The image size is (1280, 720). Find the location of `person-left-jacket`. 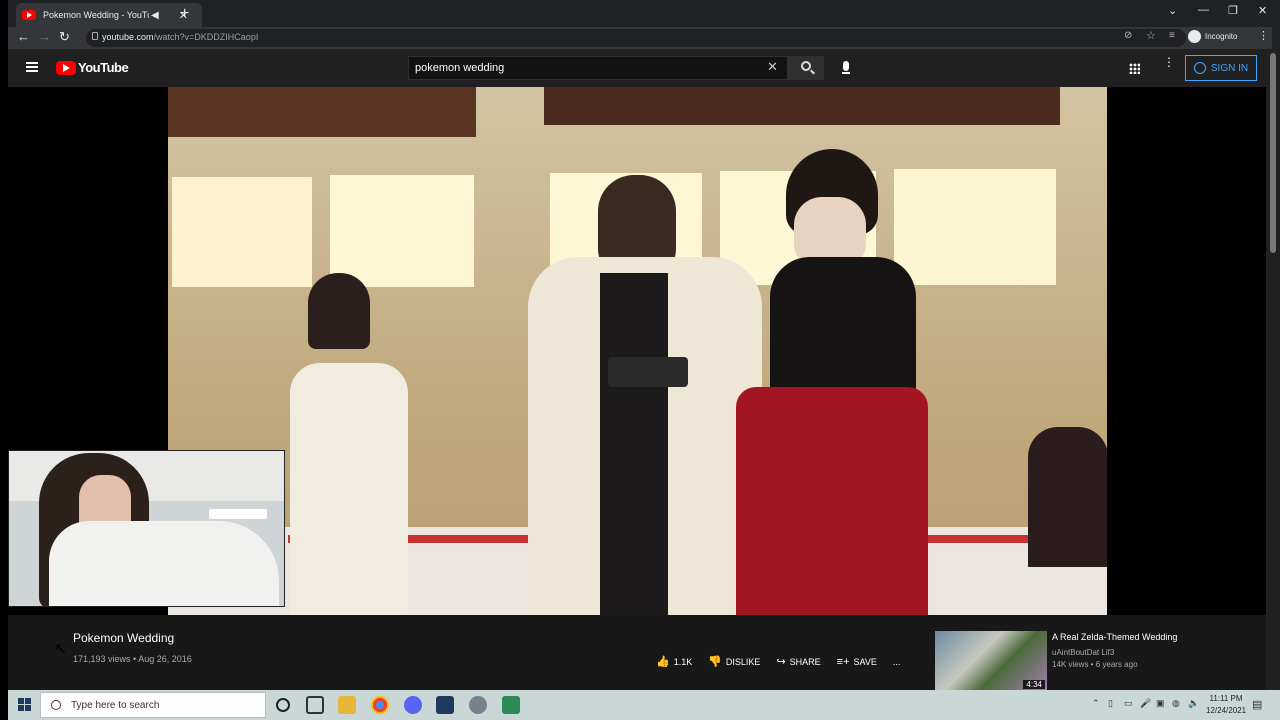

person-left-jacket is located at coordinates (349, 489).